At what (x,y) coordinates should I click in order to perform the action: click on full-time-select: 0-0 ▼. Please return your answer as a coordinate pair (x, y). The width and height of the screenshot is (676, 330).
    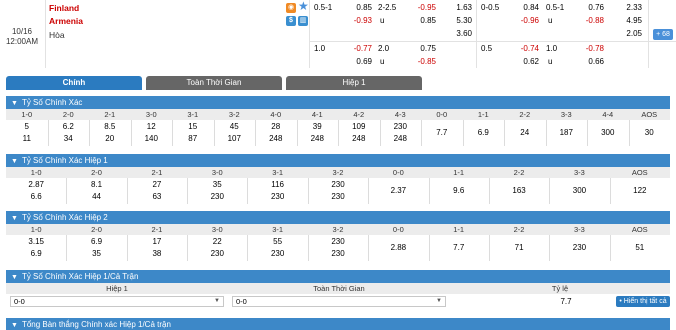
    Looking at the image, I should click on (339, 301).